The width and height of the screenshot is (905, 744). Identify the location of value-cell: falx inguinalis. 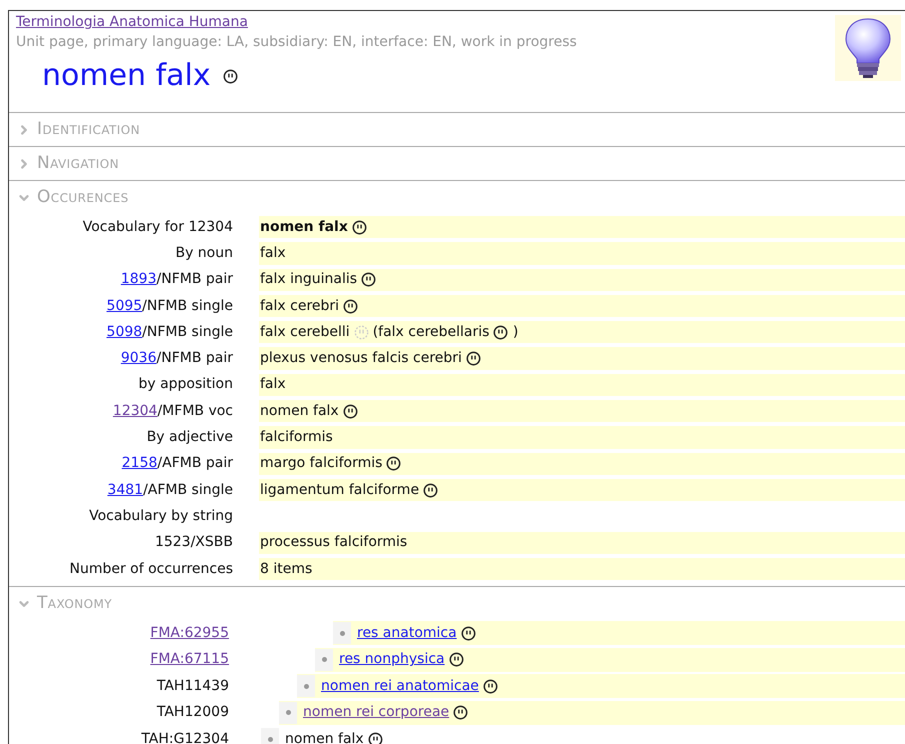
(582, 279).